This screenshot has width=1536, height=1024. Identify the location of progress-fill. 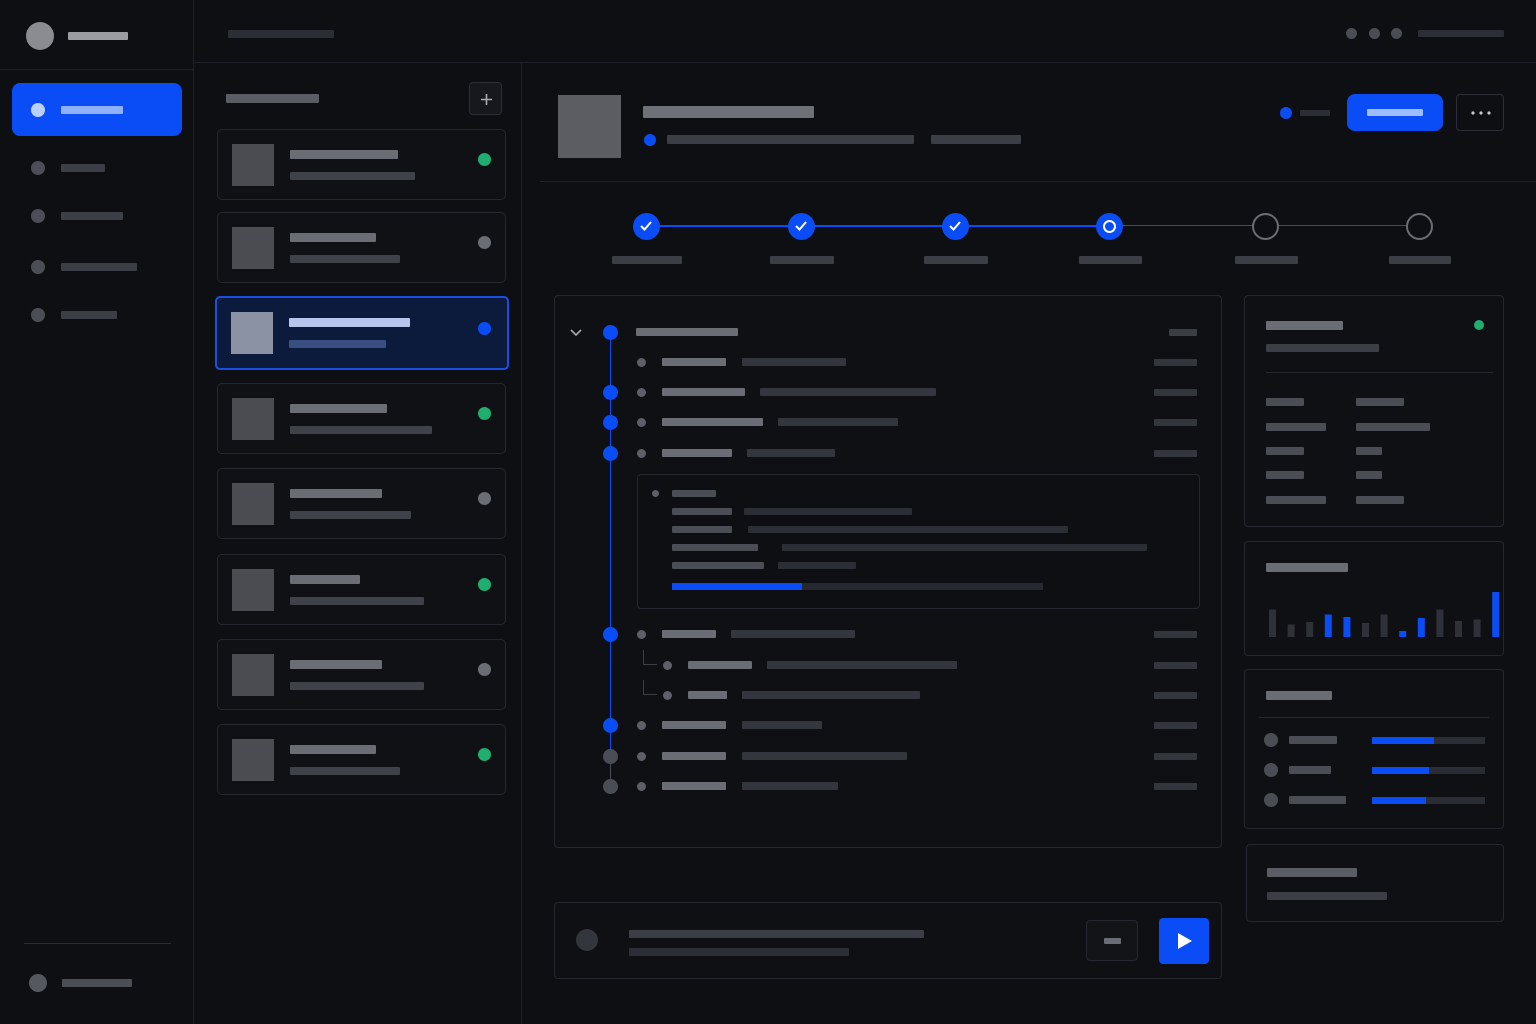
(1399, 800).